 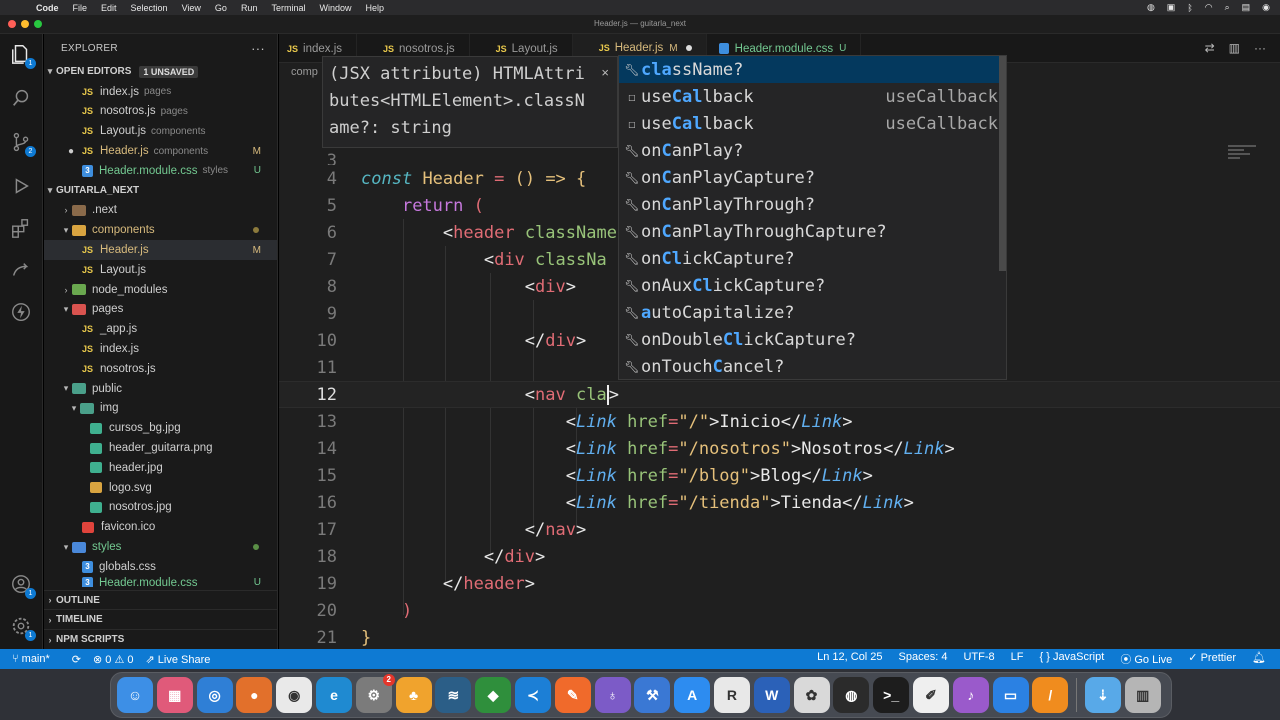 What do you see at coordinates (688, 48) in the screenshot?
I see `unsaved-dot-icon` at bounding box center [688, 48].